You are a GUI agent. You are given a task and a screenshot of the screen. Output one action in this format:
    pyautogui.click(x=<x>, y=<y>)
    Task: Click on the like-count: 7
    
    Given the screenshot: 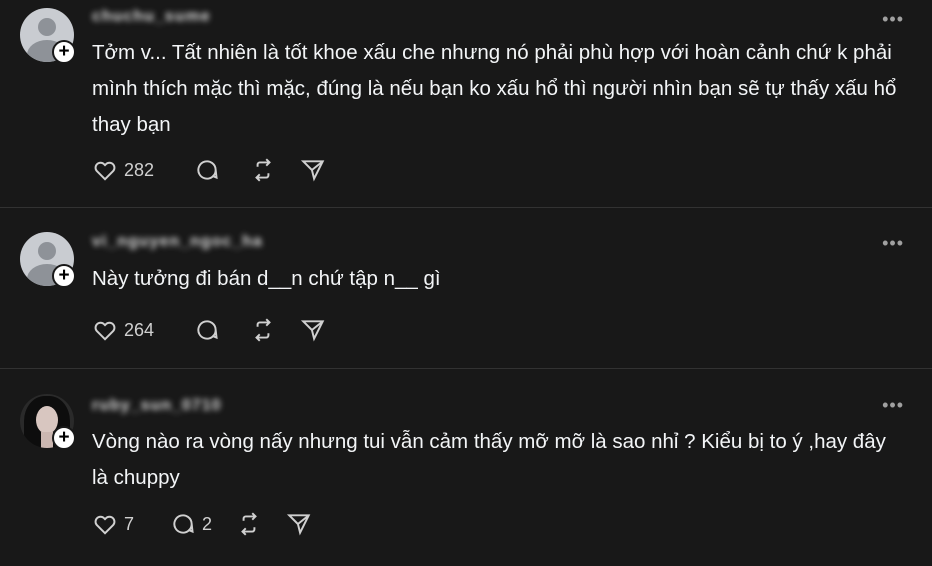 What is the action you would take?
    pyautogui.click(x=129, y=523)
    